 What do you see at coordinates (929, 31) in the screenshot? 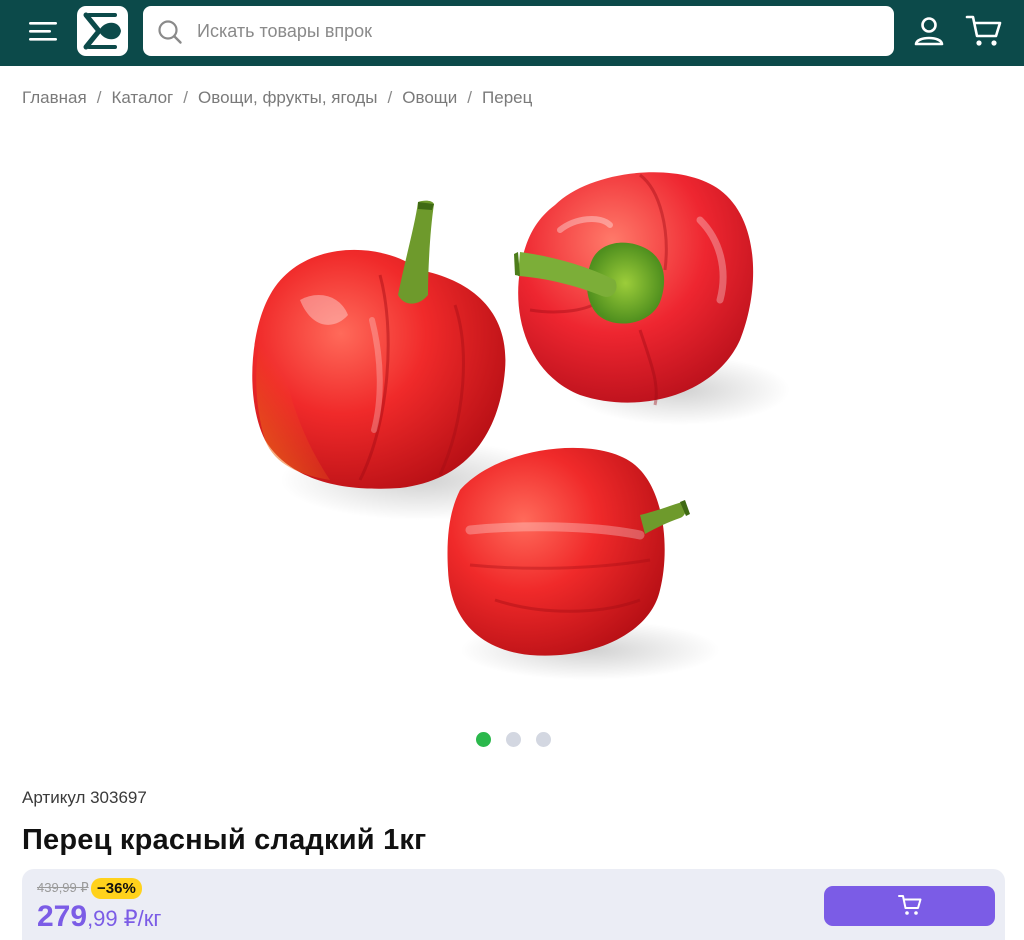
I see `user-profile-icon` at bounding box center [929, 31].